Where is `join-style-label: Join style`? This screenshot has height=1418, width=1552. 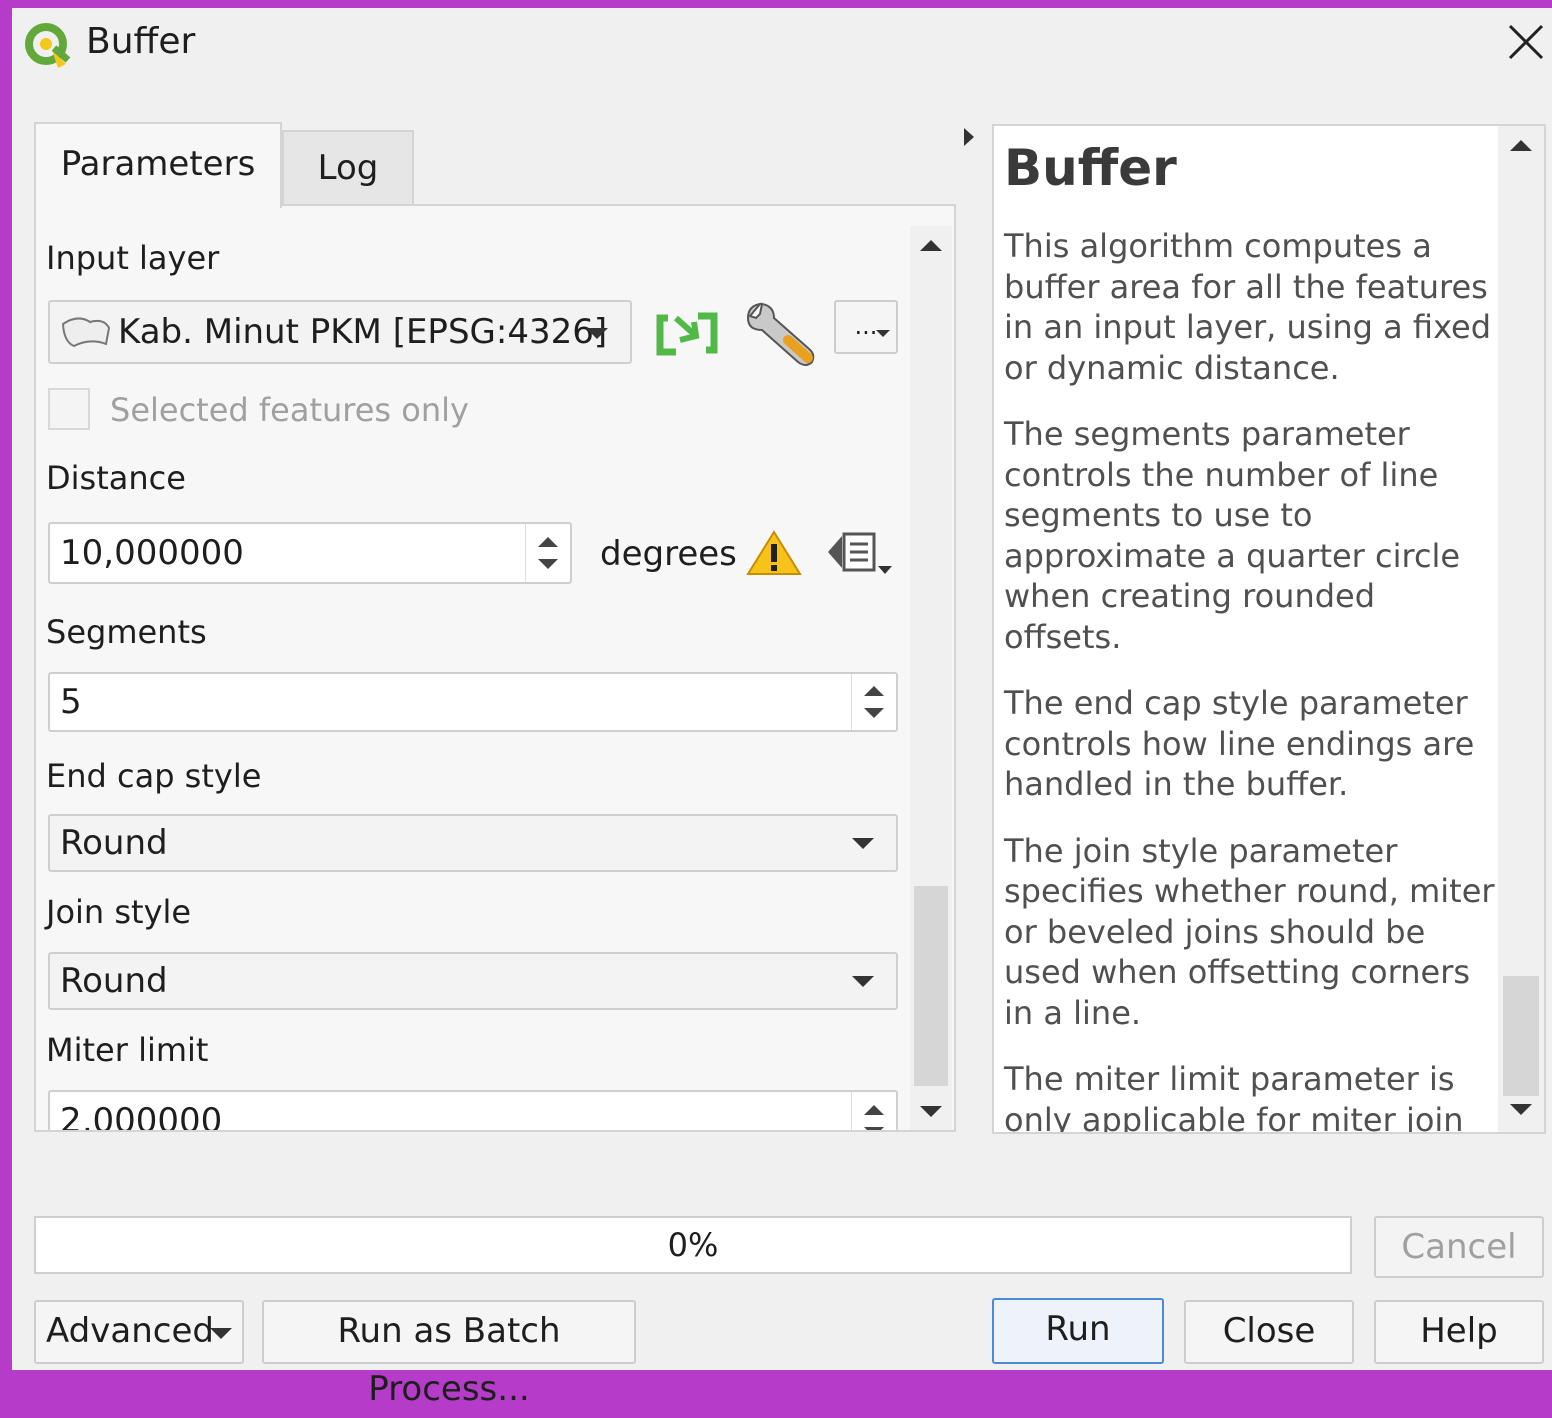 join-style-label: Join style is located at coordinates (119, 912).